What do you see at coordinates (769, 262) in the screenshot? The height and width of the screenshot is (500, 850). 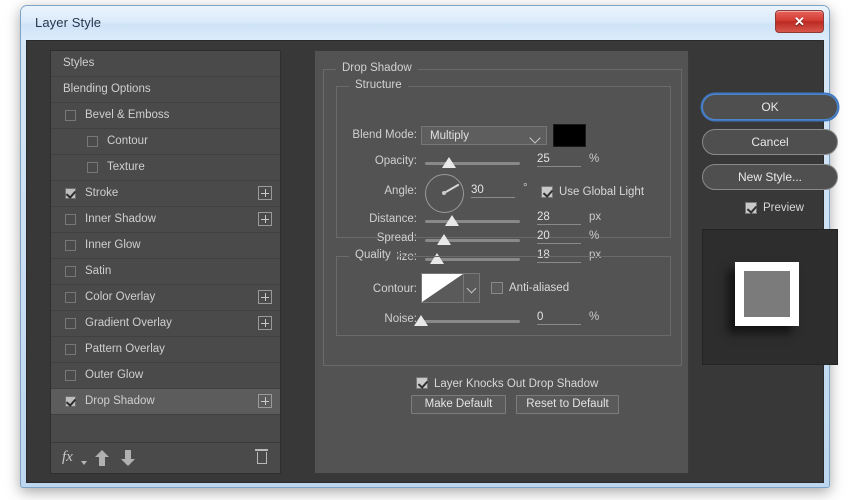 I see `actions-panel: OK Cancel New Style... Preview` at bounding box center [769, 262].